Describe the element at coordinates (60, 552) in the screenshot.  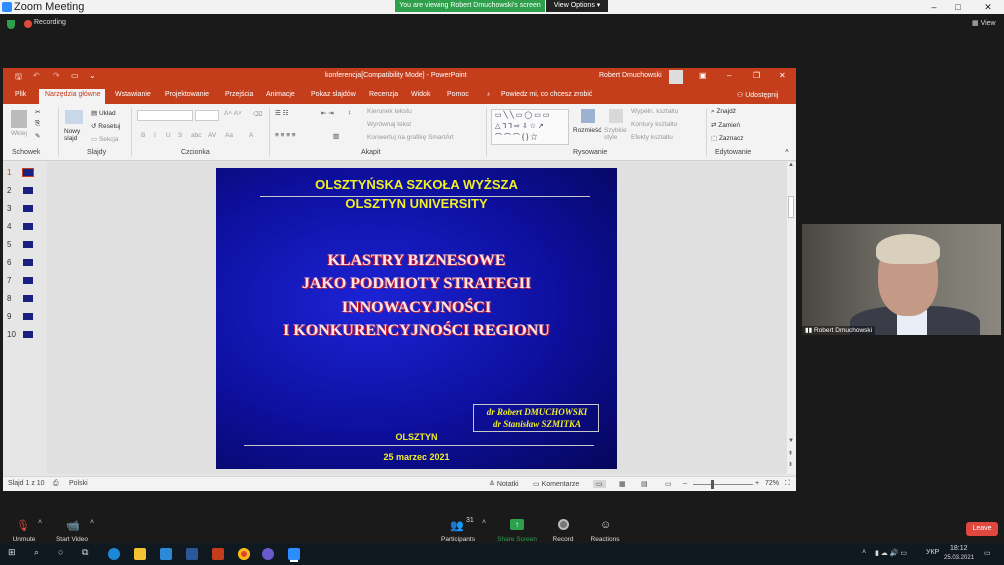
I see `cortana-icon: ○` at that location.